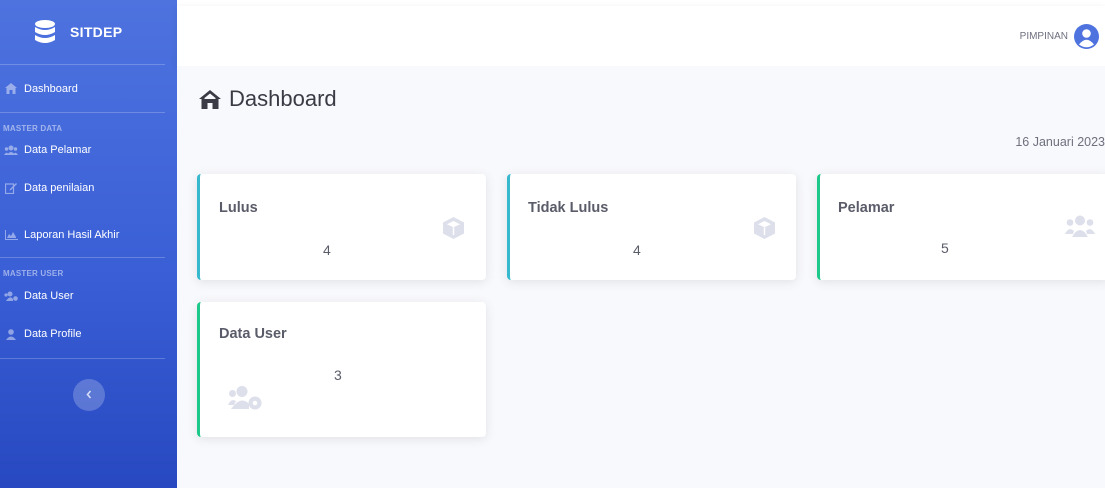 The image size is (1105, 488). What do you see at coordinates (641, 36) in the screenshot?
I see `topbar: PIMPINAN` at bounding box center [641, 36].